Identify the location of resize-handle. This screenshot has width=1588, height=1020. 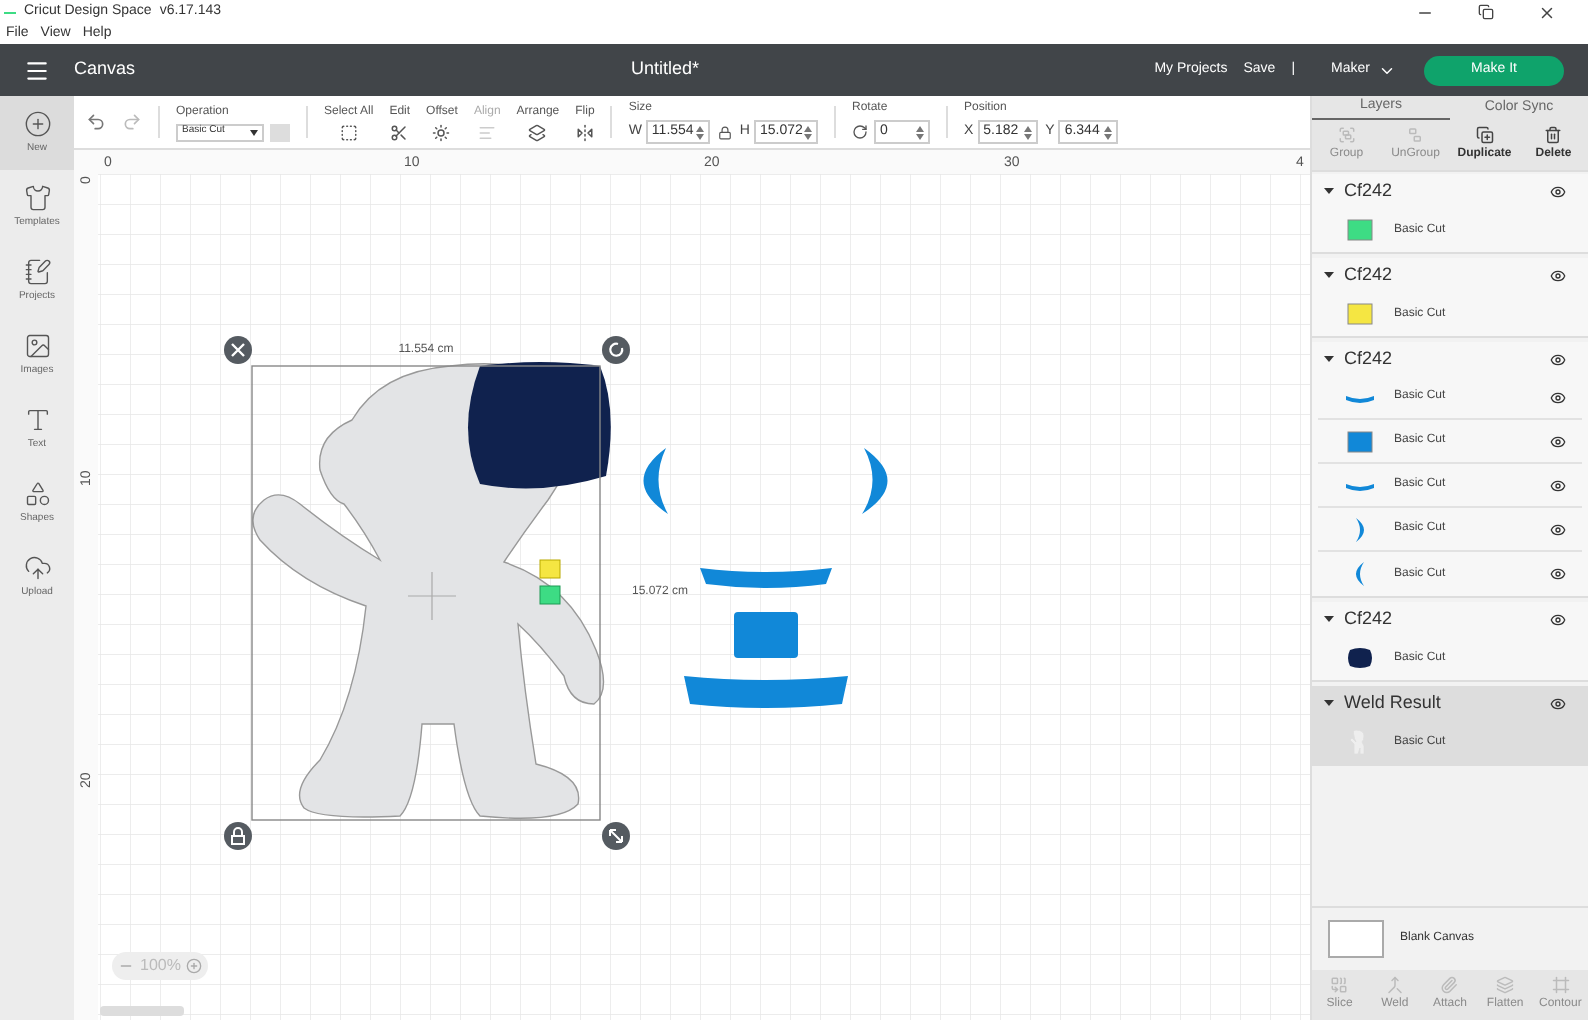
(616, 836).